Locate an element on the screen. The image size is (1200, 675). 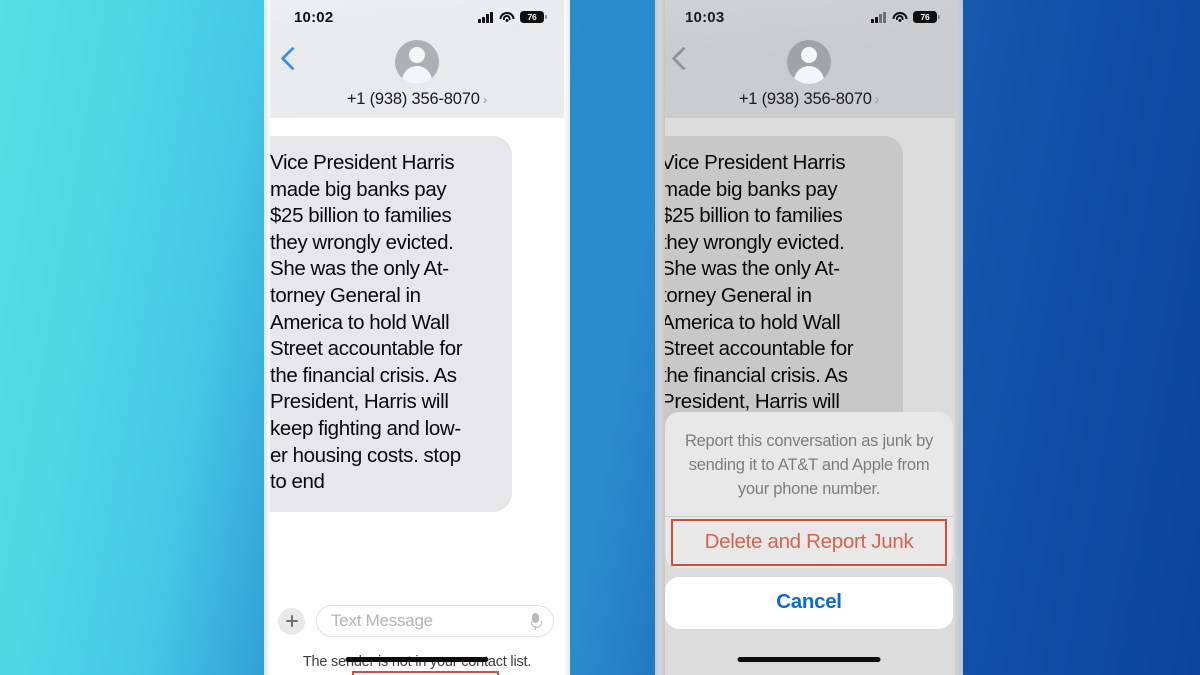
delete-and-report-junk-row: Delete and Report Junk is located at coordinates (809, 542).